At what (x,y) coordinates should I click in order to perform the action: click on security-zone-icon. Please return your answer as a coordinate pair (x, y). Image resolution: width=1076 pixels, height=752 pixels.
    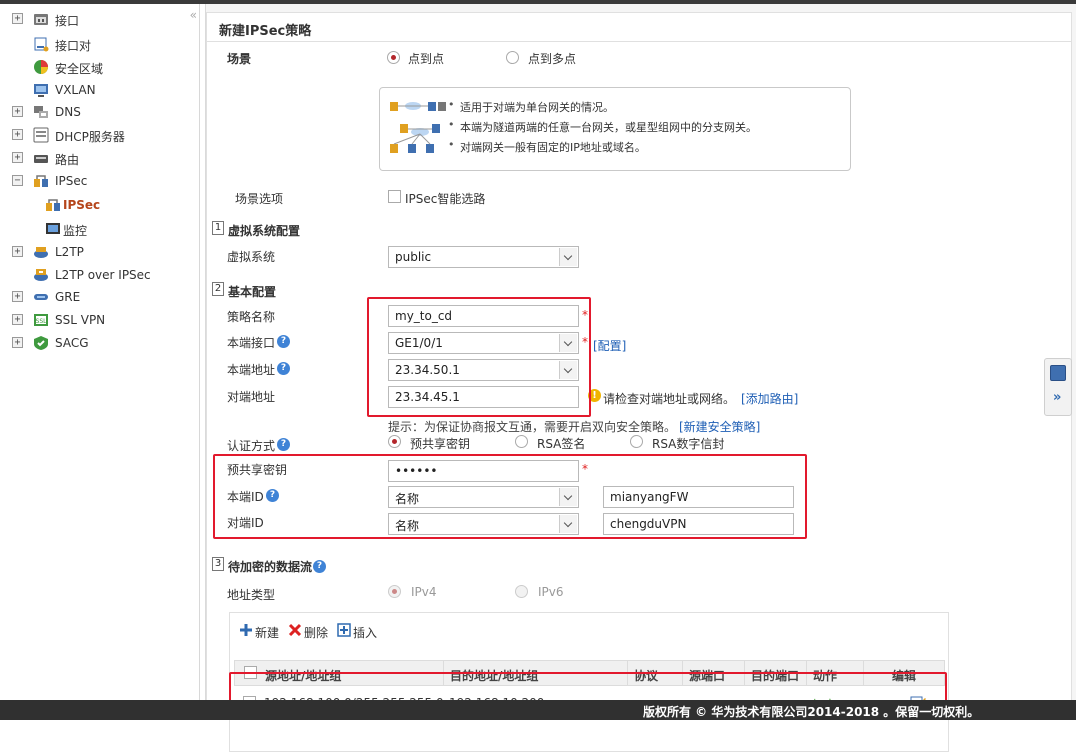
    Looking at the image, I should click on (41, 67).